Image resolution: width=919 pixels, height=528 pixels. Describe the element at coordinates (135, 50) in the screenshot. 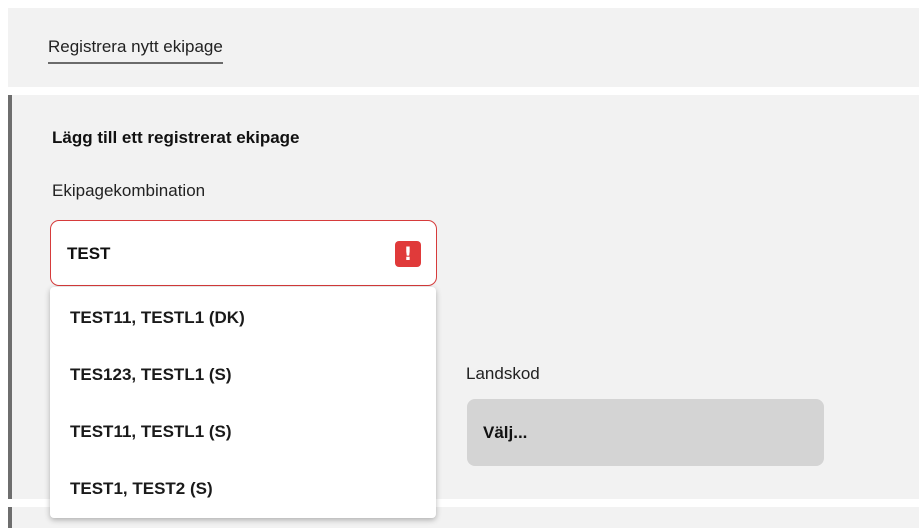

I see `register-new-ekipage-link: Registrera nytt ekipage` at that location.